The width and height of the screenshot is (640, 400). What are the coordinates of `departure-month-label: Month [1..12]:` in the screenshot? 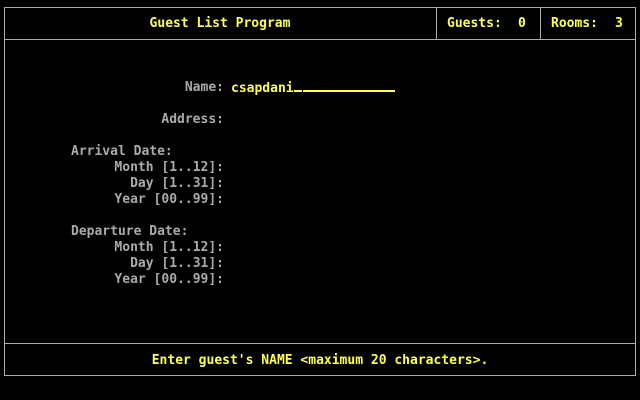 It's located at (169, 247).